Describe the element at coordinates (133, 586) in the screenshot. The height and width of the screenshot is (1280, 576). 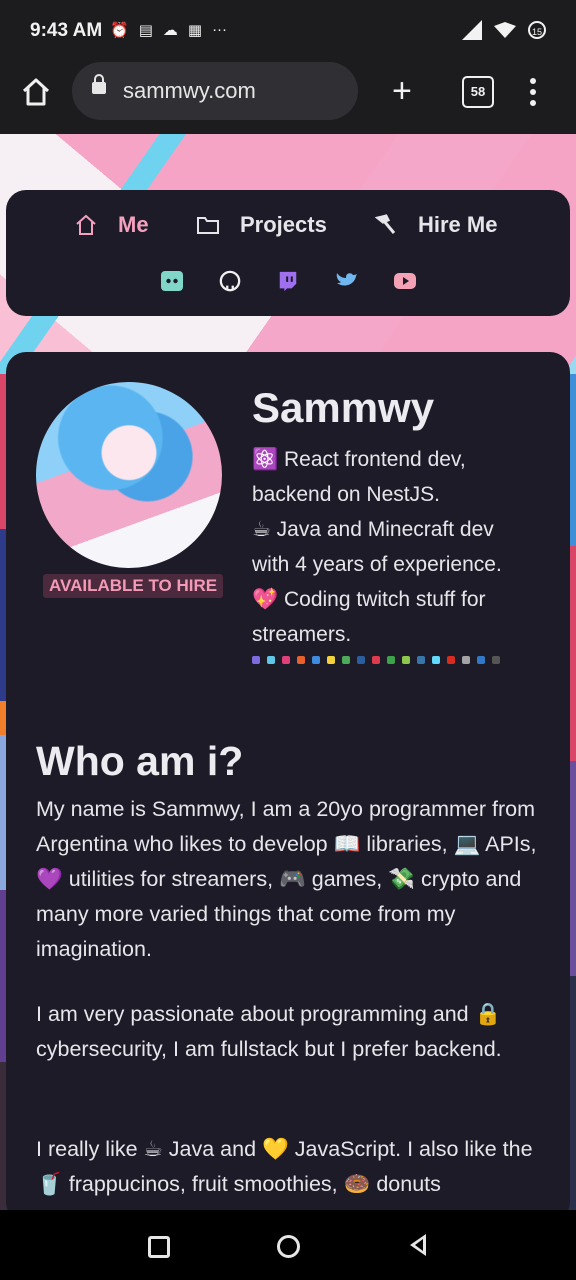
I see `status-badge: AVAILABLE TO HIRE` at that location.